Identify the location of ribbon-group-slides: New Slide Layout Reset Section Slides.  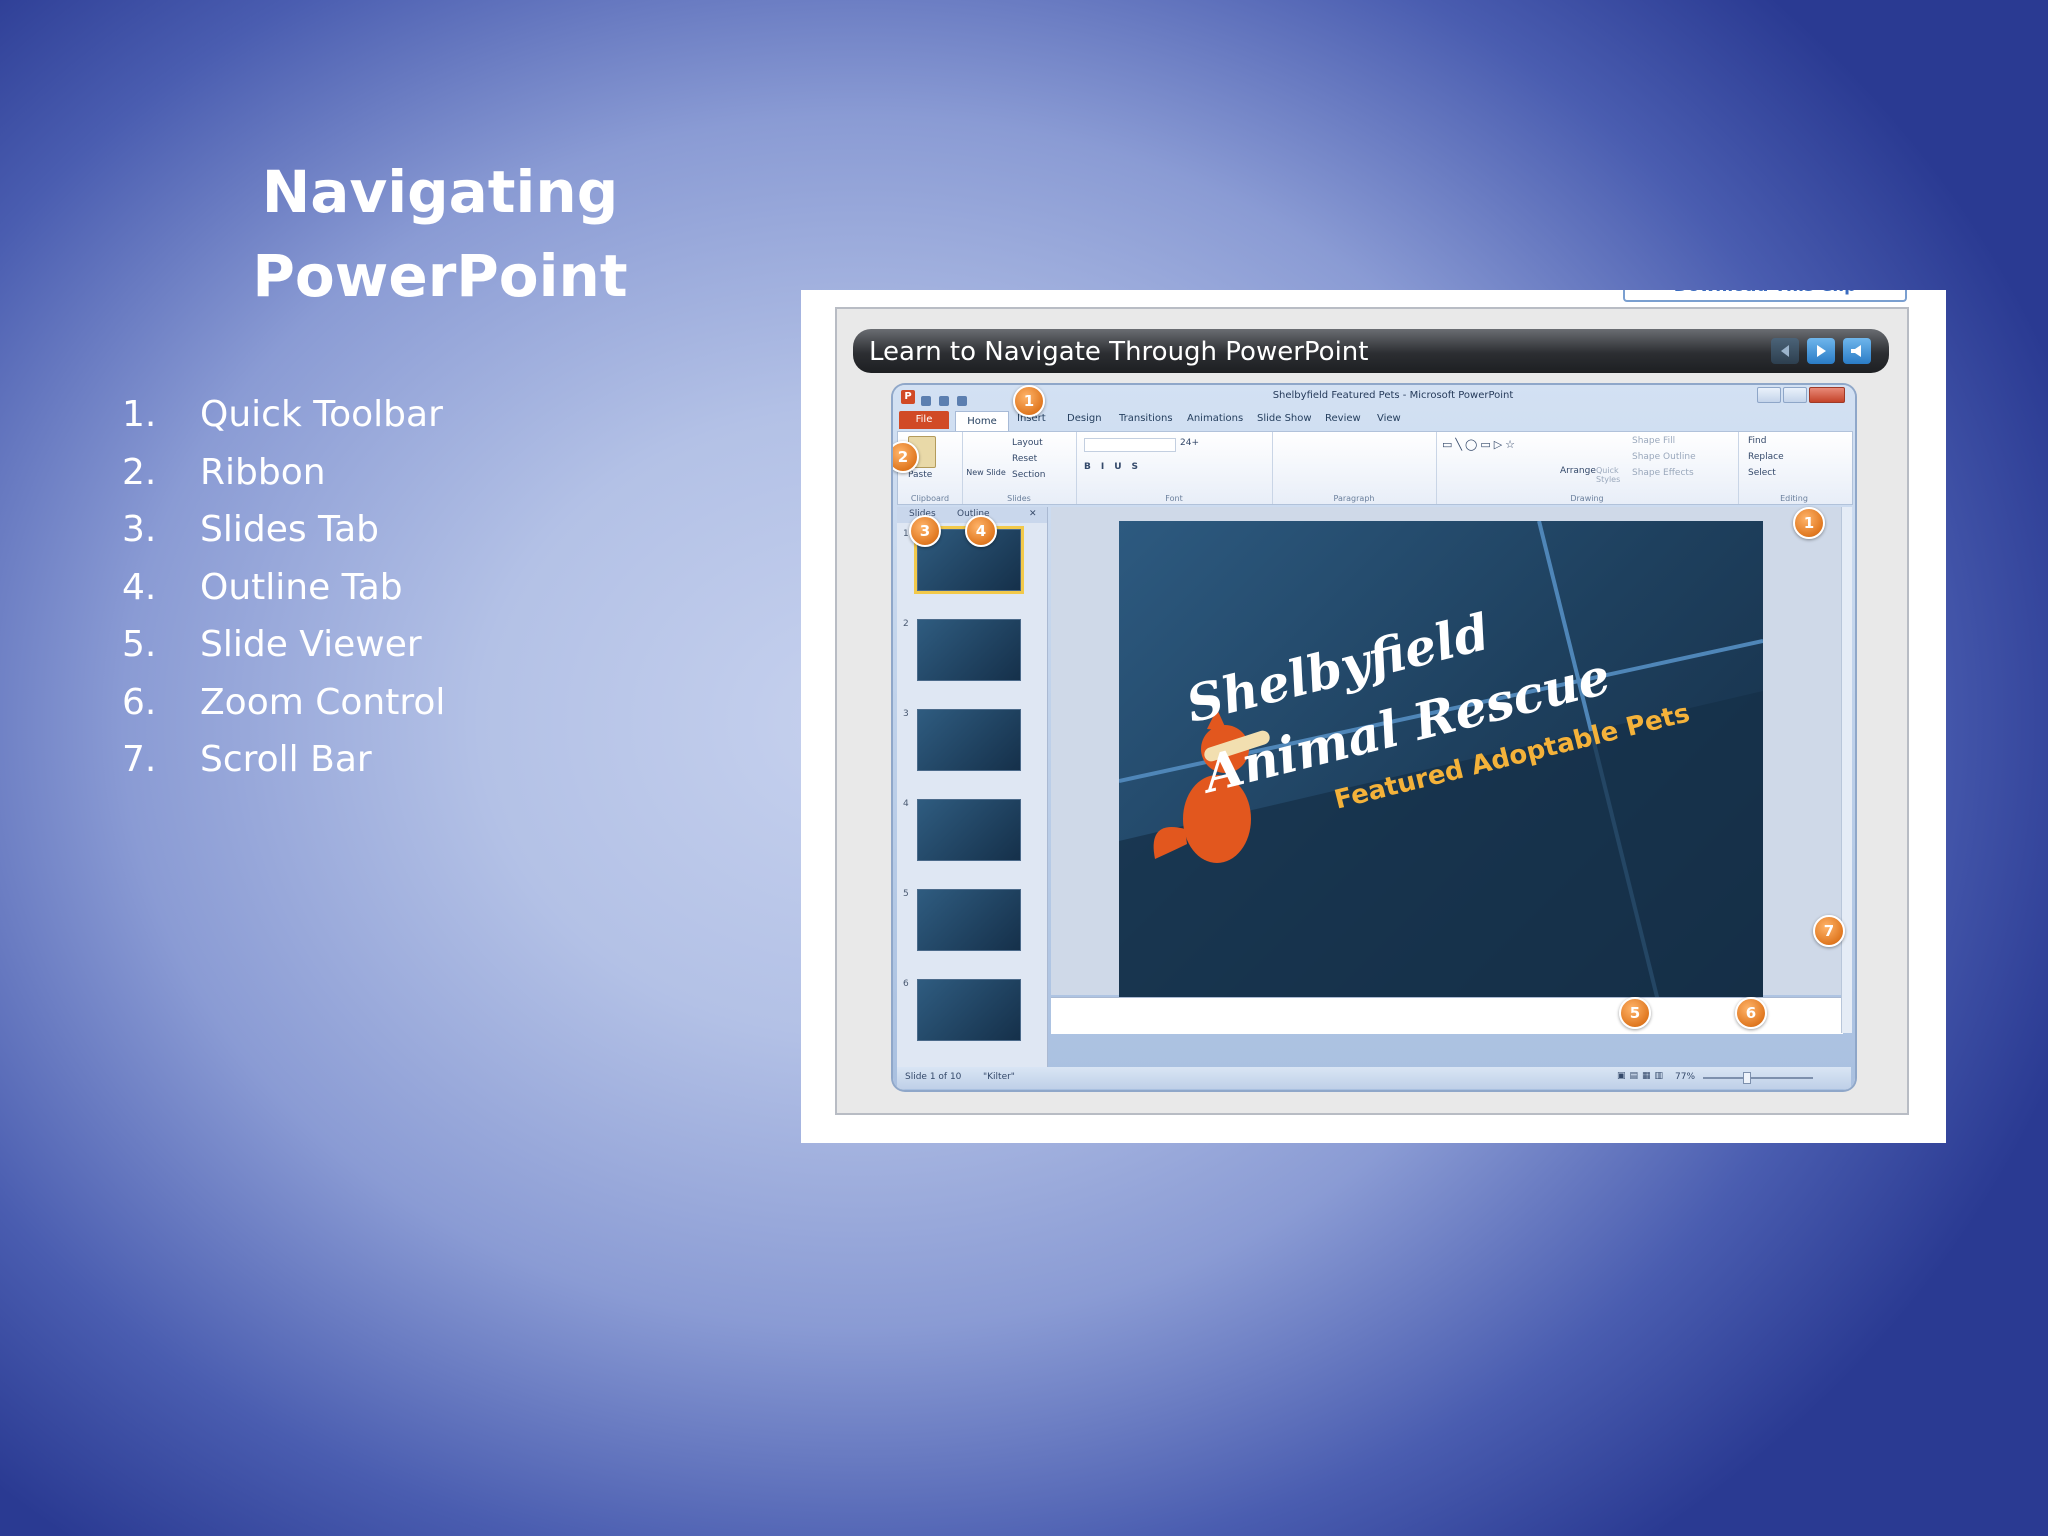
(1019, 468).